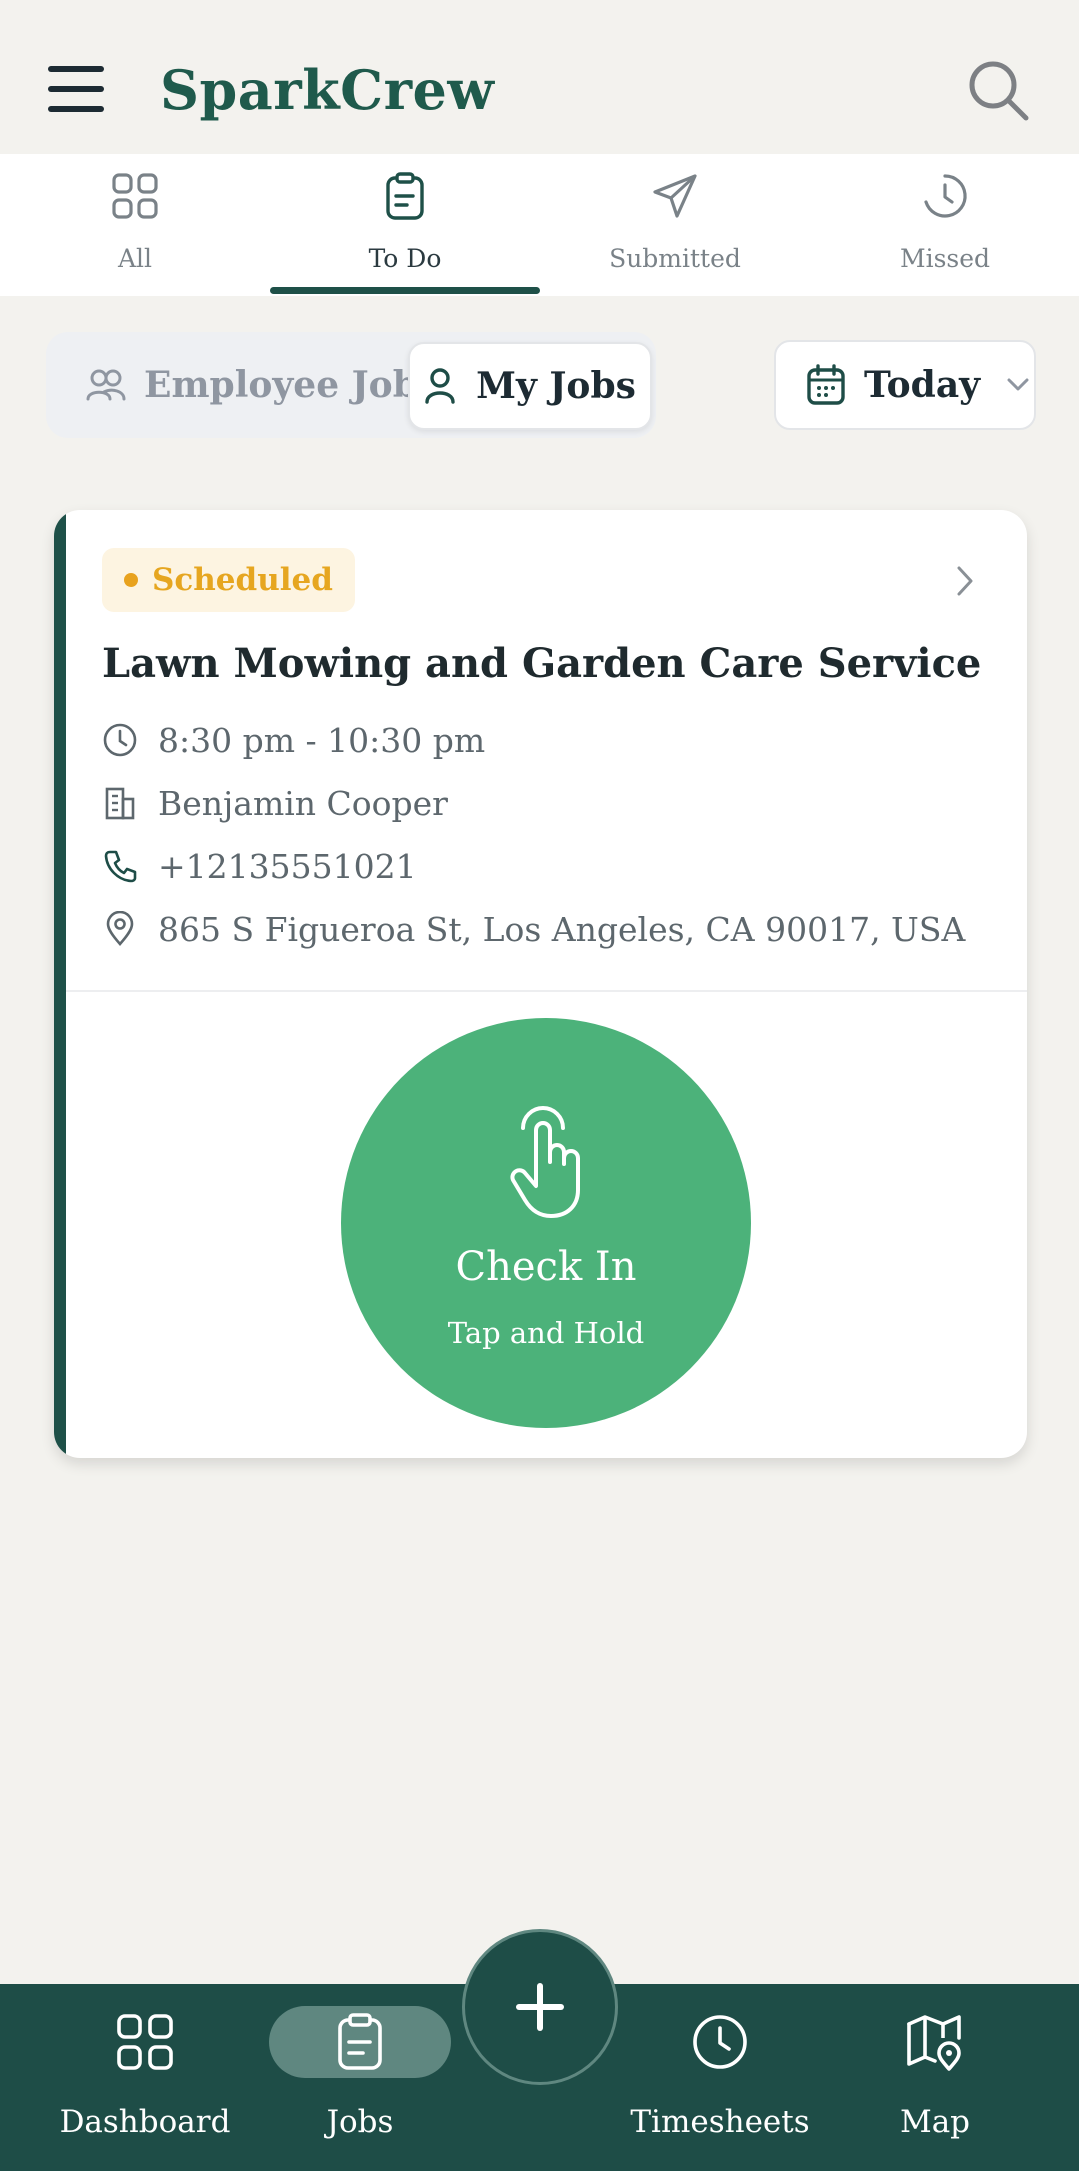  Describe the element at coordinates (242, 580) in the screenshot. I see `status-label: Scheduled` at that location.